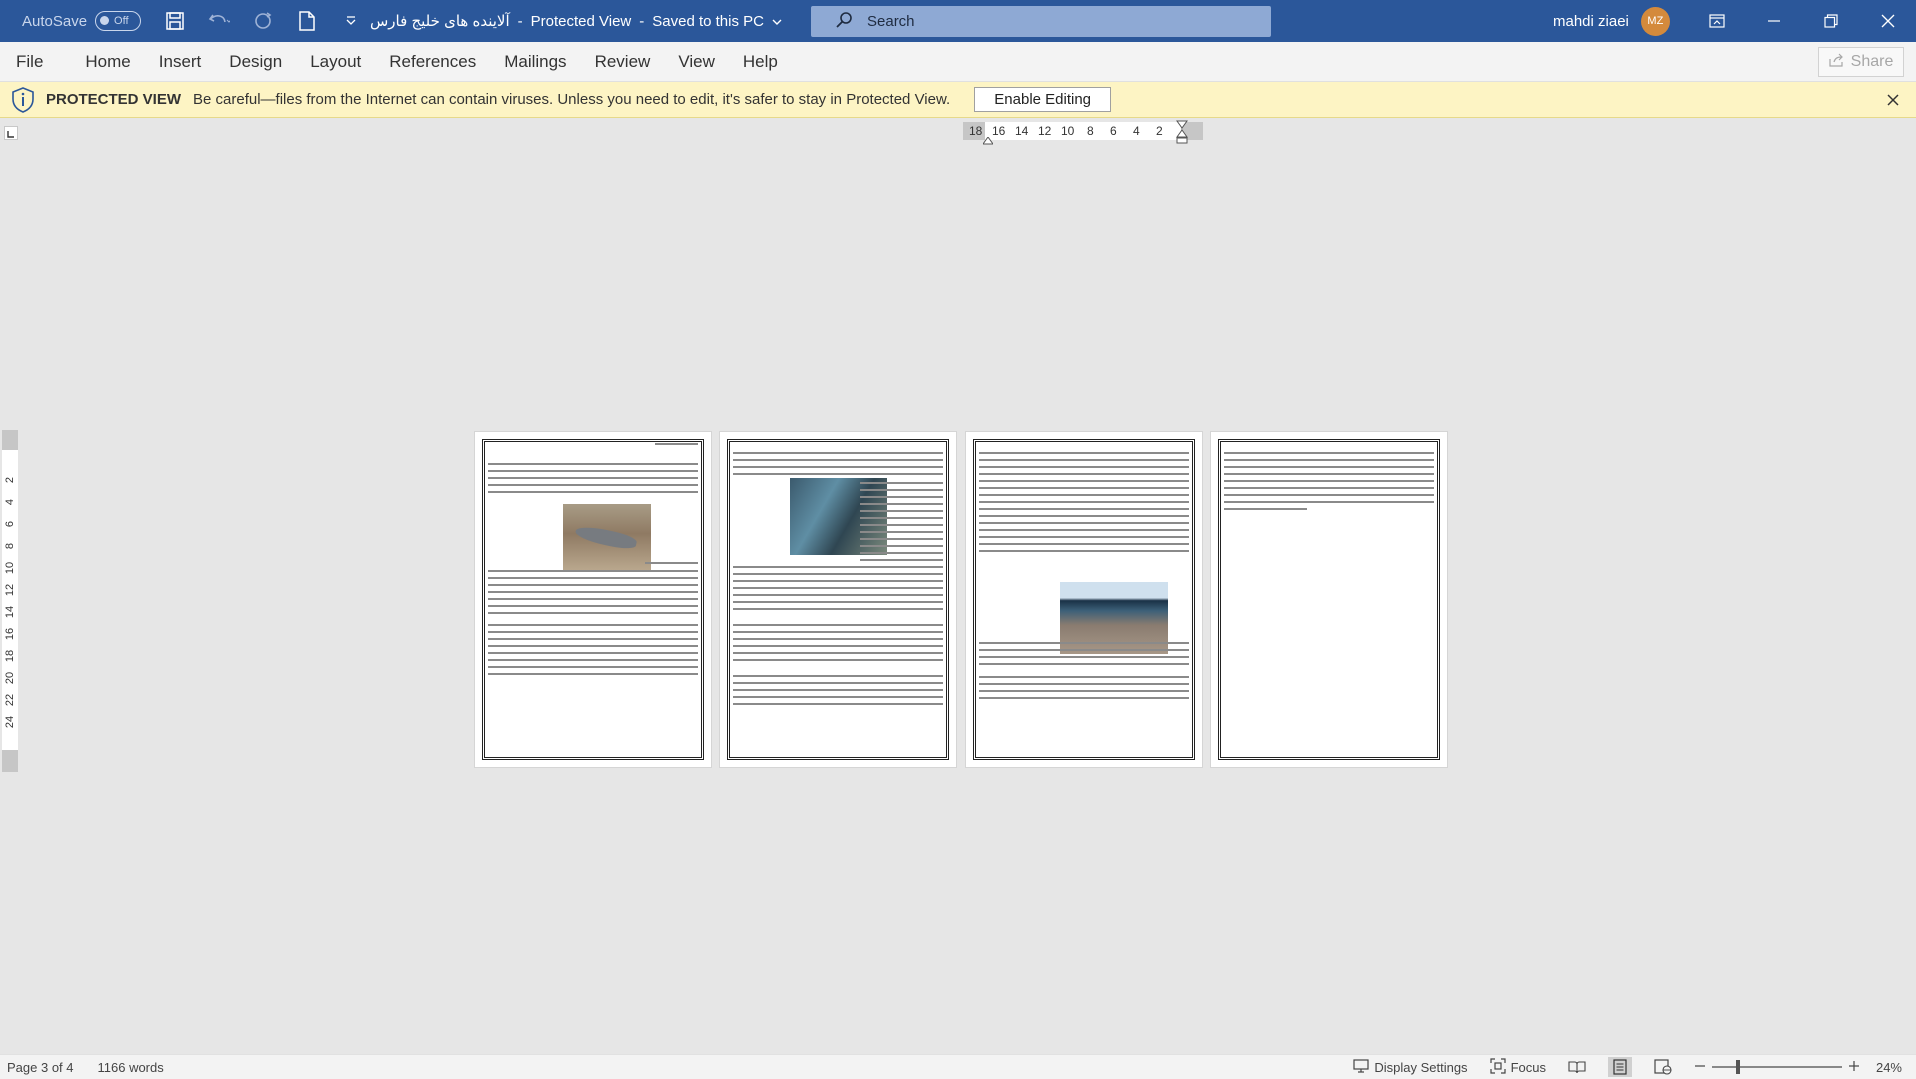 Image resolution: width=1916 pixels, height=1079 pixels. Describe the element at coordinates (10, 601) in the screenshot. I see `vertical-ruler: 2 4 6 8 10 12 14 16 18 20 22 24` at that location.